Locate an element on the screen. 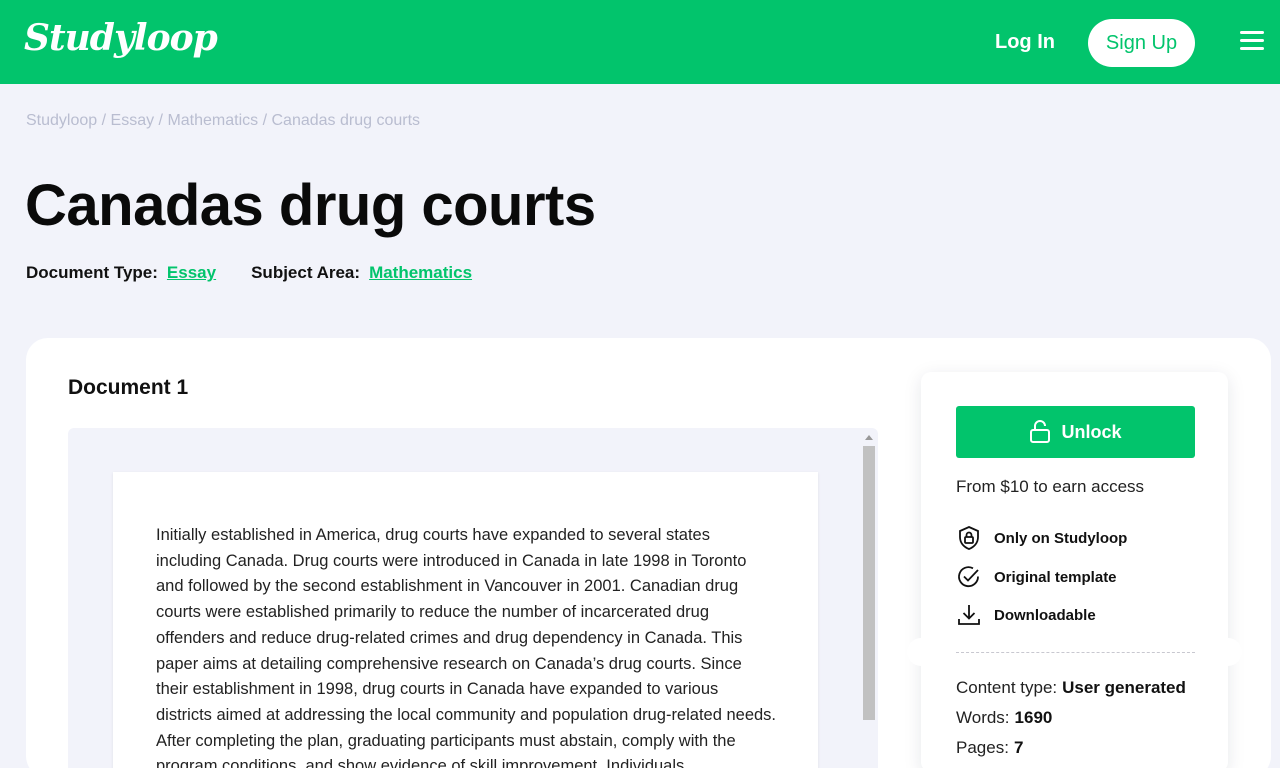  feature-only-on-studyloop: Only on Studyloop is located at coordinates (1041, 538).